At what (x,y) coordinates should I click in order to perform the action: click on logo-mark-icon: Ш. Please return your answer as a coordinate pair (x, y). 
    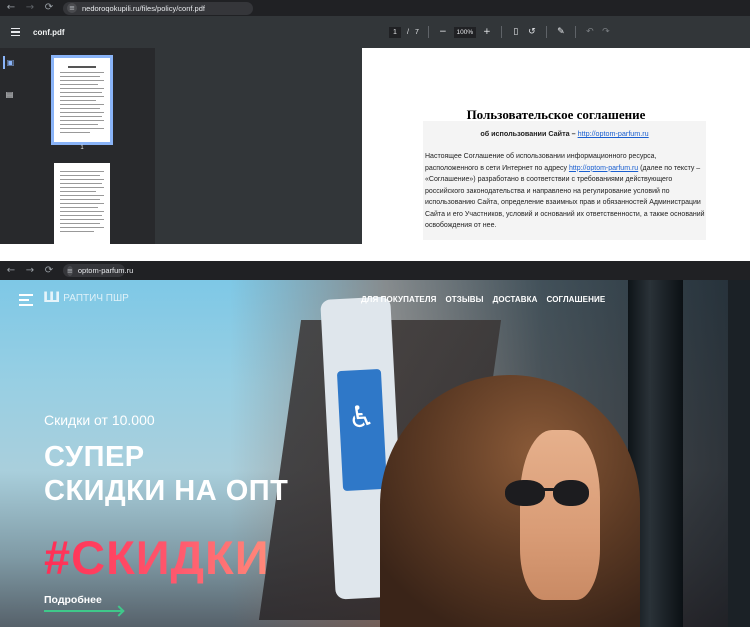
    Looking at the image, I should click on (52, 298).